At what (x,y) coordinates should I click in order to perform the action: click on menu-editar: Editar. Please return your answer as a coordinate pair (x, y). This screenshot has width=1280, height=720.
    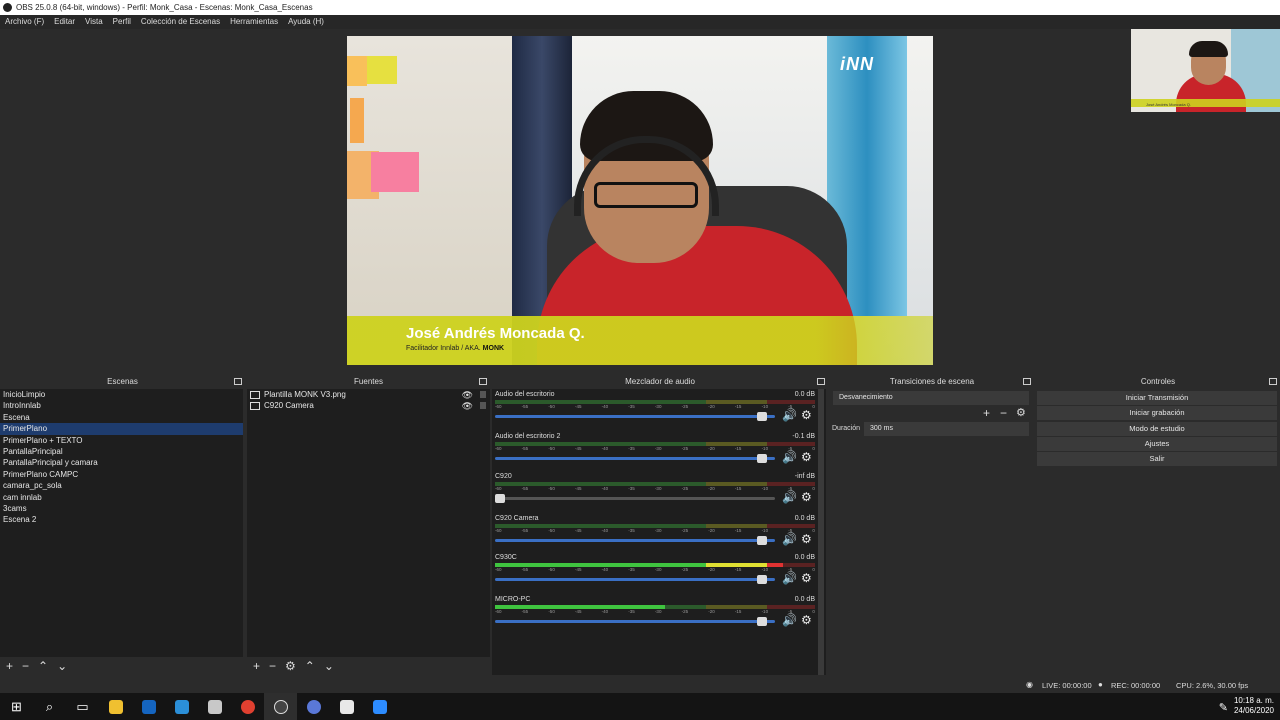
    Looking at the image, I should click on (64, 22).